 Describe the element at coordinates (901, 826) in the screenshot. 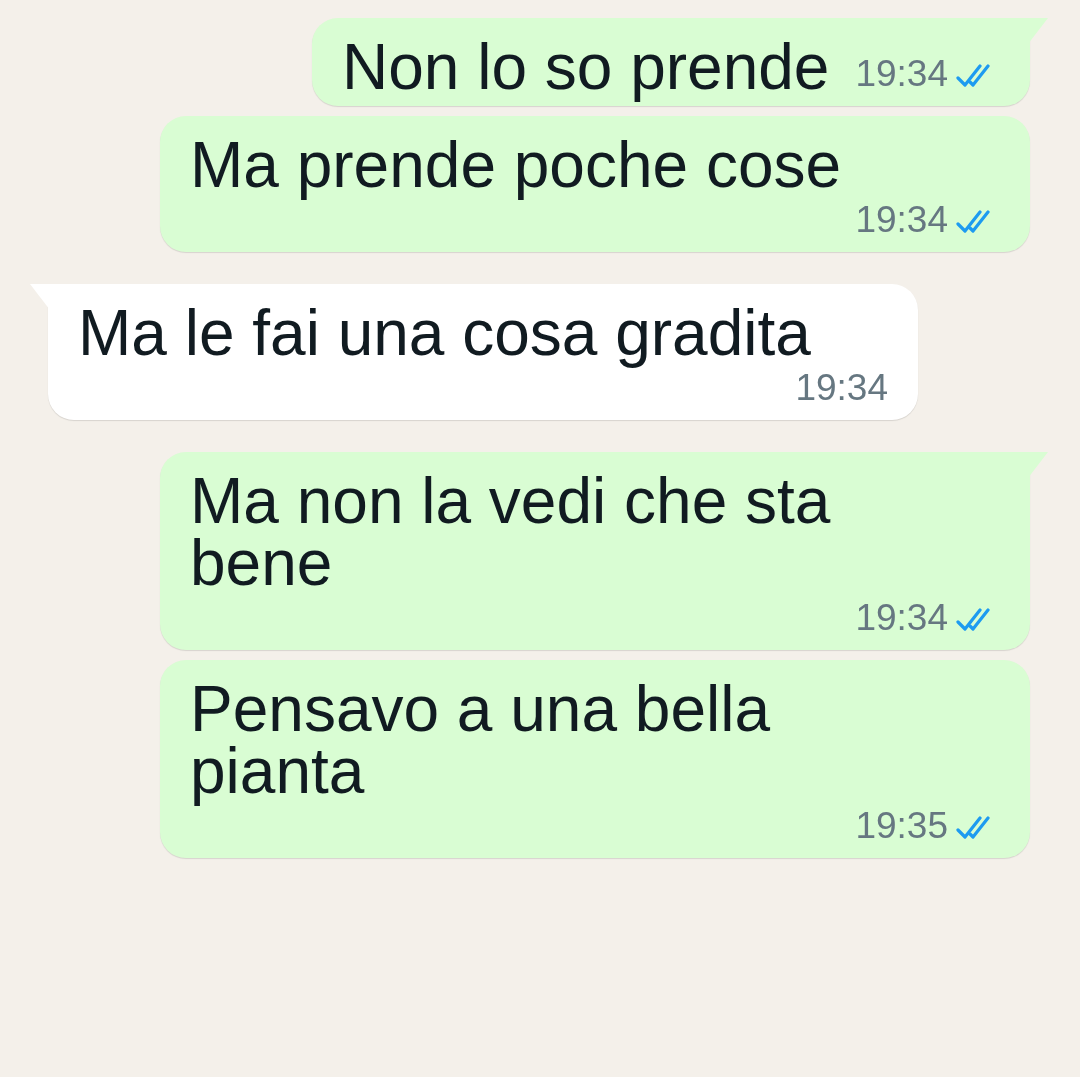

I see `message-time: 19:35` at that location.